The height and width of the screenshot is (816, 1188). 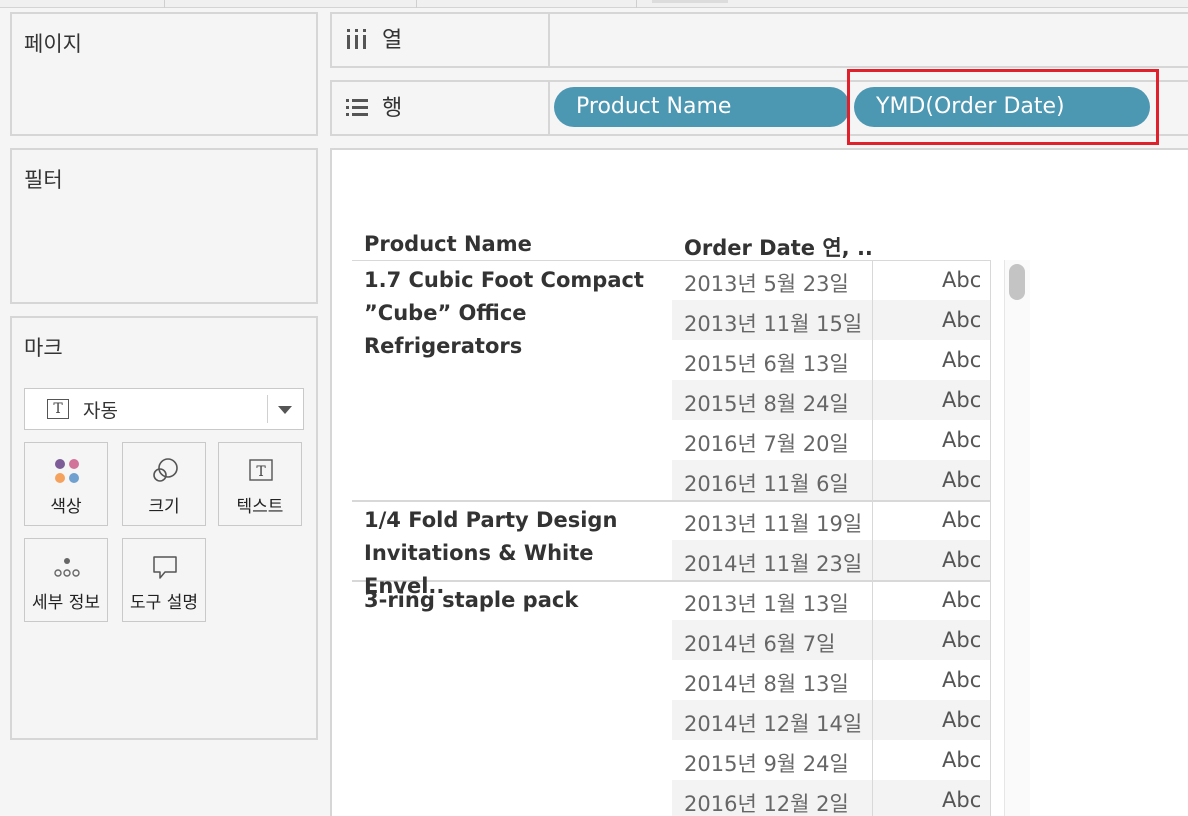 I want to click on pages-title: 페이지, so click(x=53, y=44).